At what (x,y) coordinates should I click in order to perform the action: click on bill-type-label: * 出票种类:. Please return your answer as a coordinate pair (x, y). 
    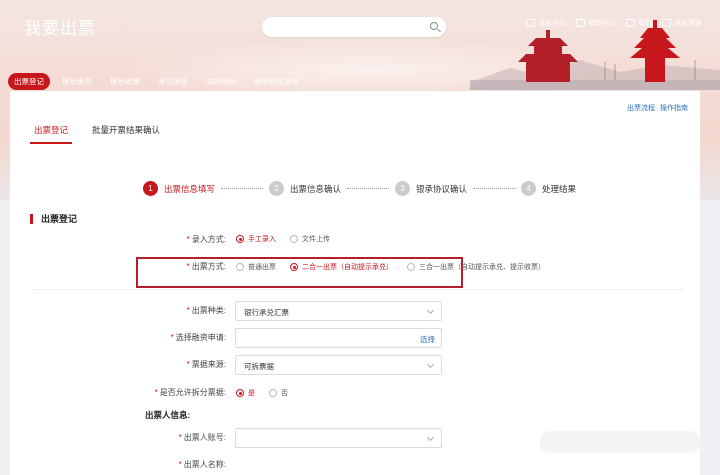
    Looking at the image, I should click on (206, 310).